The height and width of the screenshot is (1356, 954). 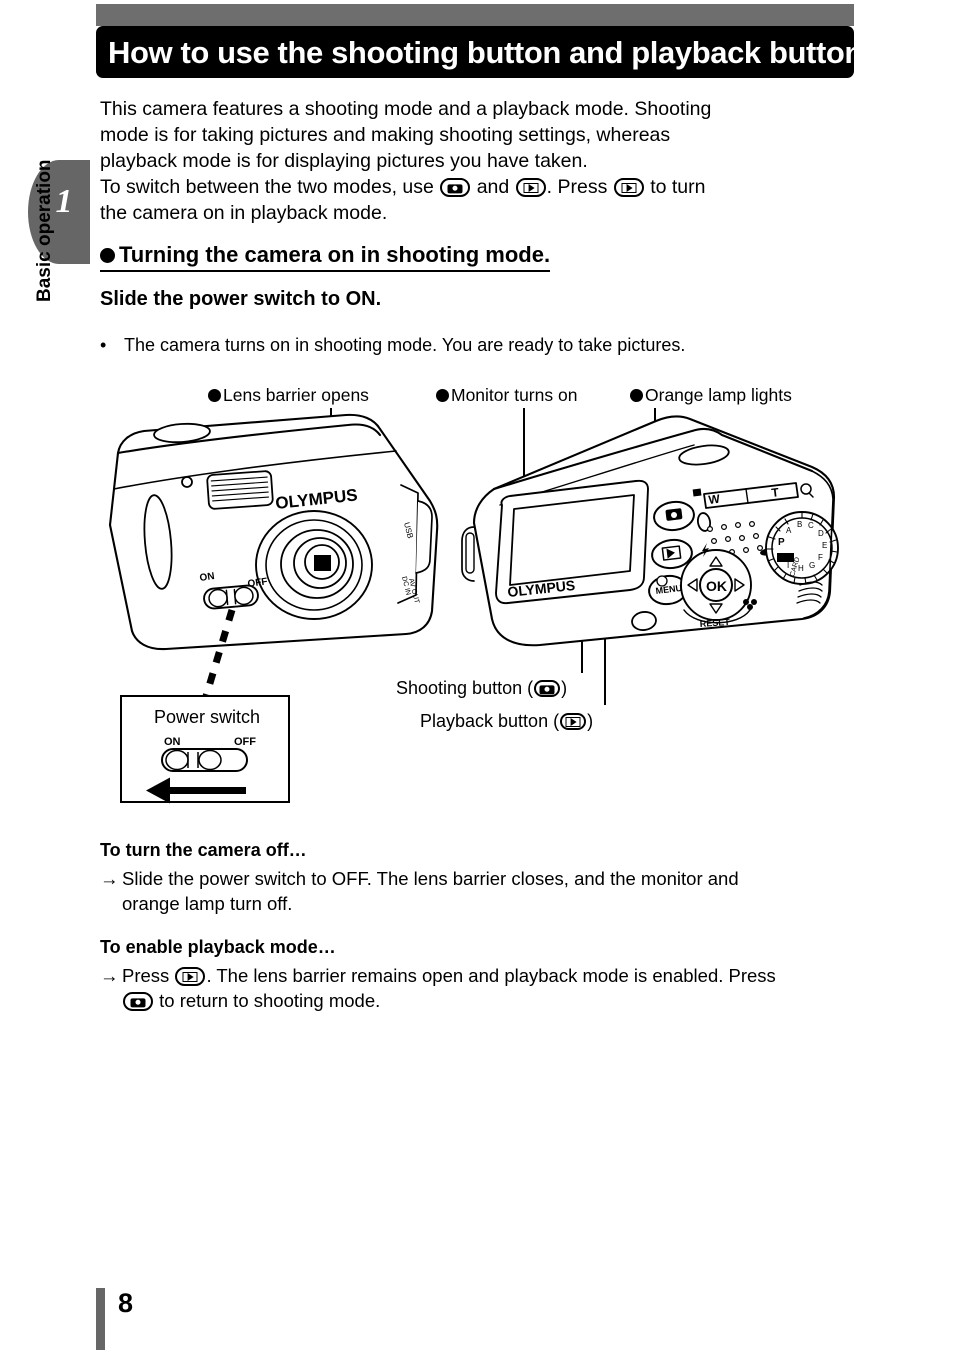 I want to click on svg-text: J, so click(x=782, y=558).